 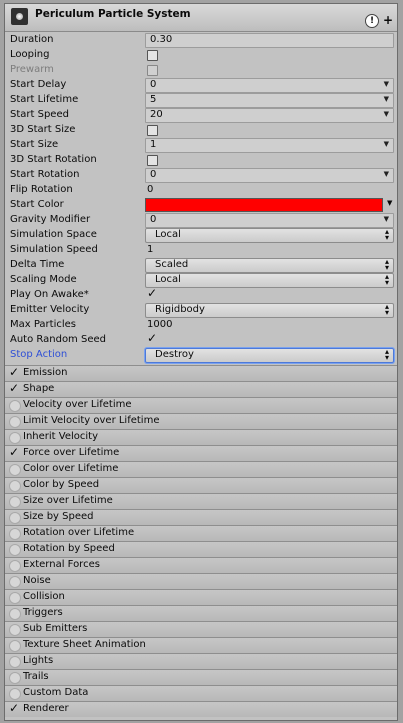 What do you see at coordinates (269, 115) in the screenshot?
I see `start-speed-input: 20 ▼` at bounding box center [269, 115].